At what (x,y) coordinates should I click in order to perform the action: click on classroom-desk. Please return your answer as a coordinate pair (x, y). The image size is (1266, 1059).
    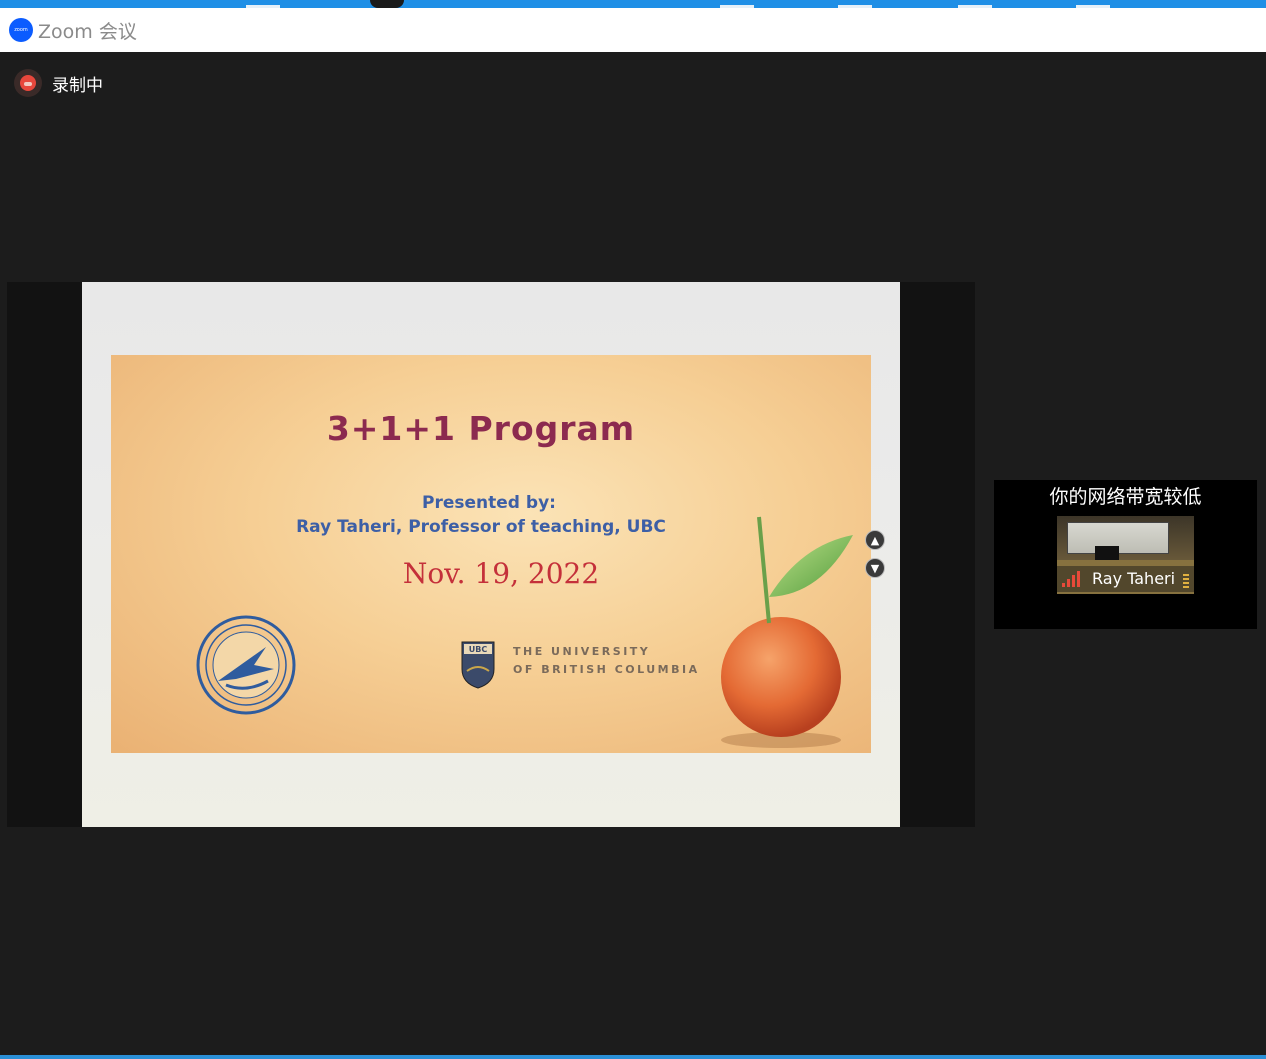
    Looking at the image, I should click on (1107, 553).